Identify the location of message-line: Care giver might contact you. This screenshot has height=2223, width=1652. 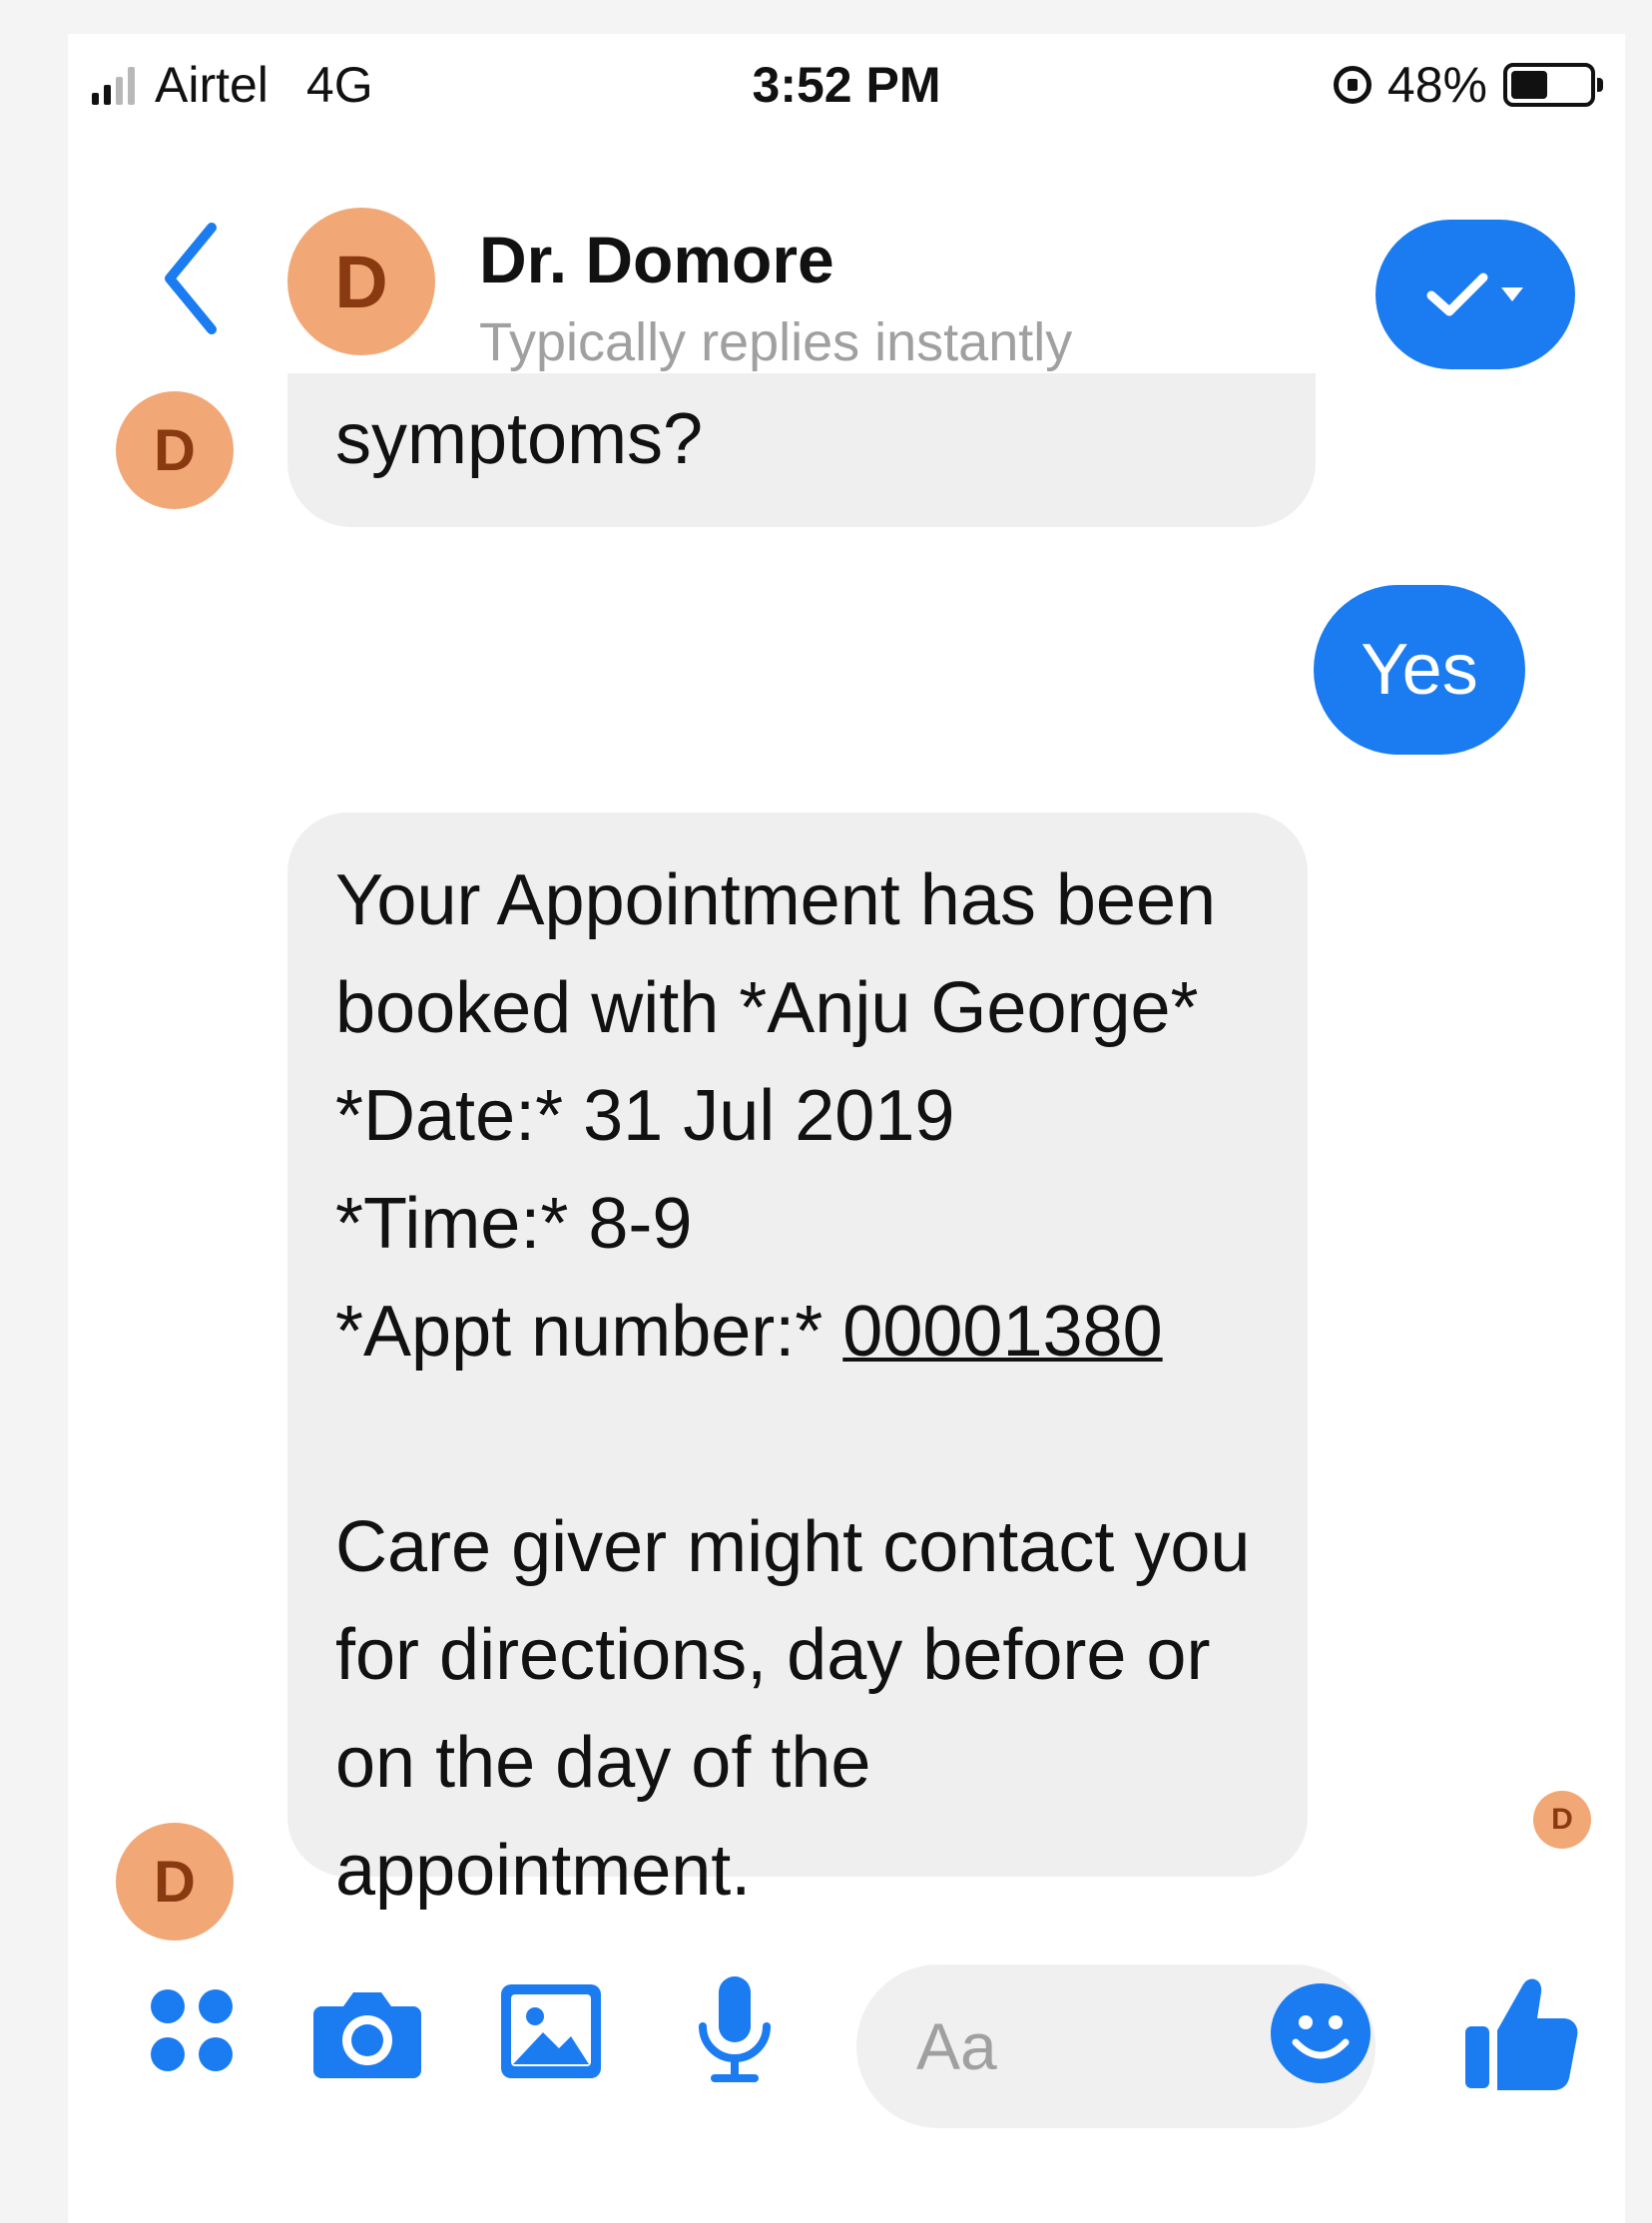
(793, 1547).